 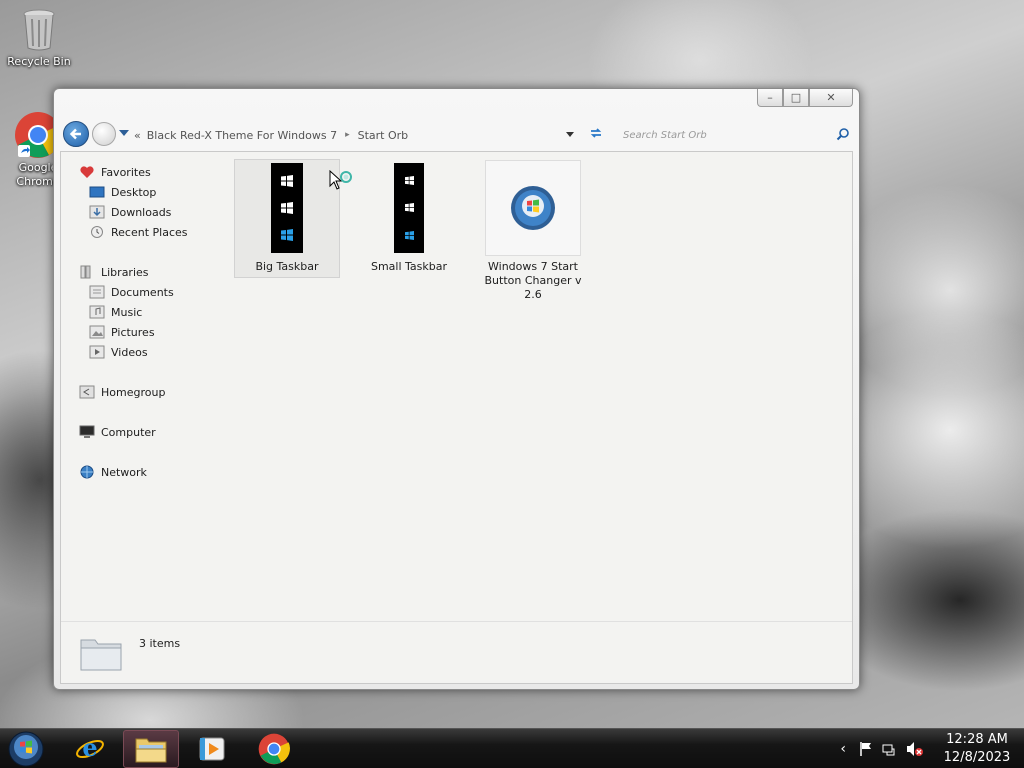 I want to click on nav-item-label: Pictures, so click(x=133, y=332).